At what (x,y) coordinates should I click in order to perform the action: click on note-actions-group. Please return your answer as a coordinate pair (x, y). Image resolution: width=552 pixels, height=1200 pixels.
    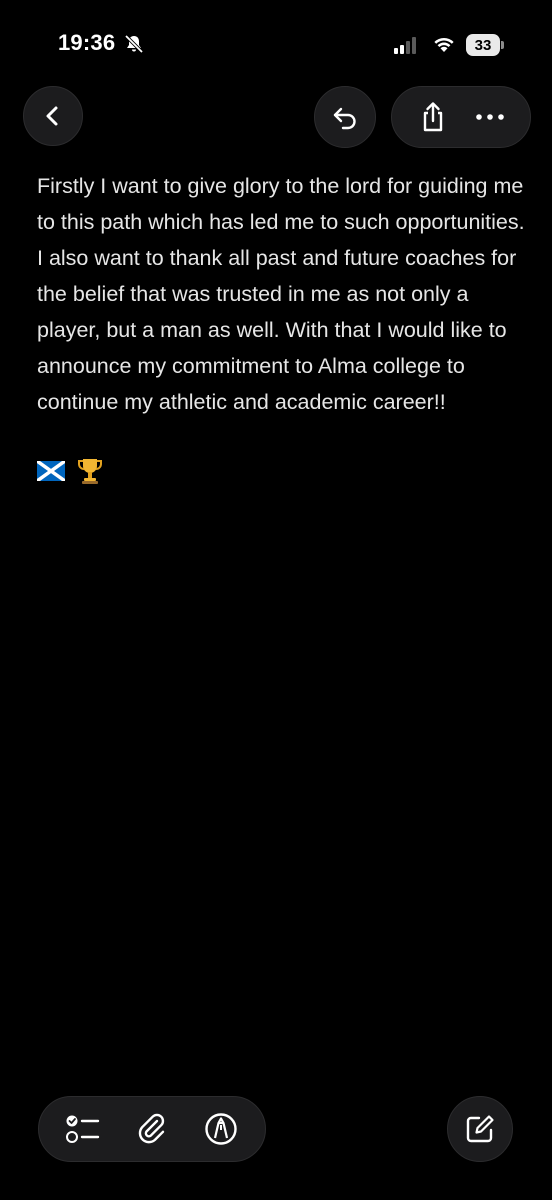
    Looking at the image, I should click on (461, 117).